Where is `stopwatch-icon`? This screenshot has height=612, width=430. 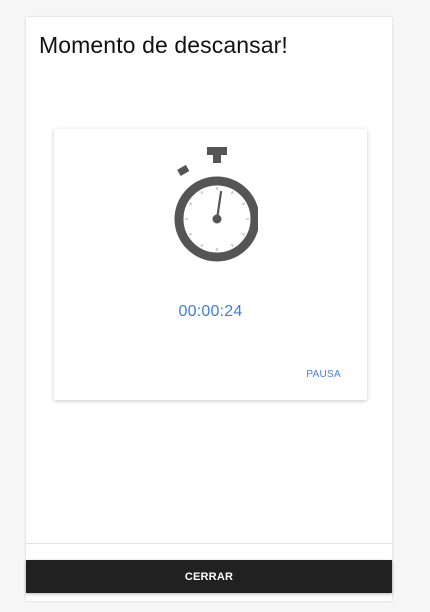
stopwatch-icon is located at coordinates (216, 204).